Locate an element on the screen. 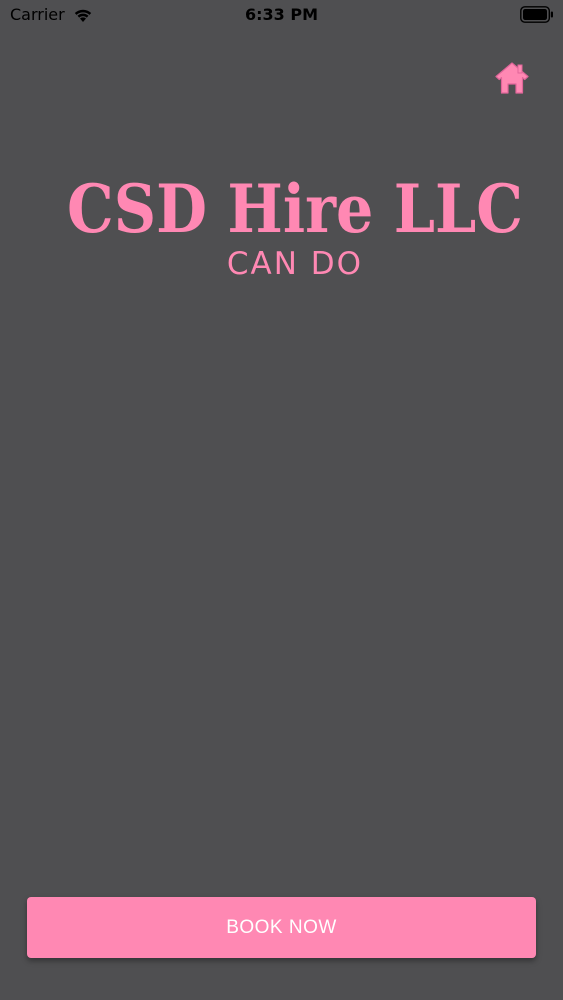 This screenshot has width=563, height=1000. status-time: 6:33 PM is located at coordinates (281, 14).